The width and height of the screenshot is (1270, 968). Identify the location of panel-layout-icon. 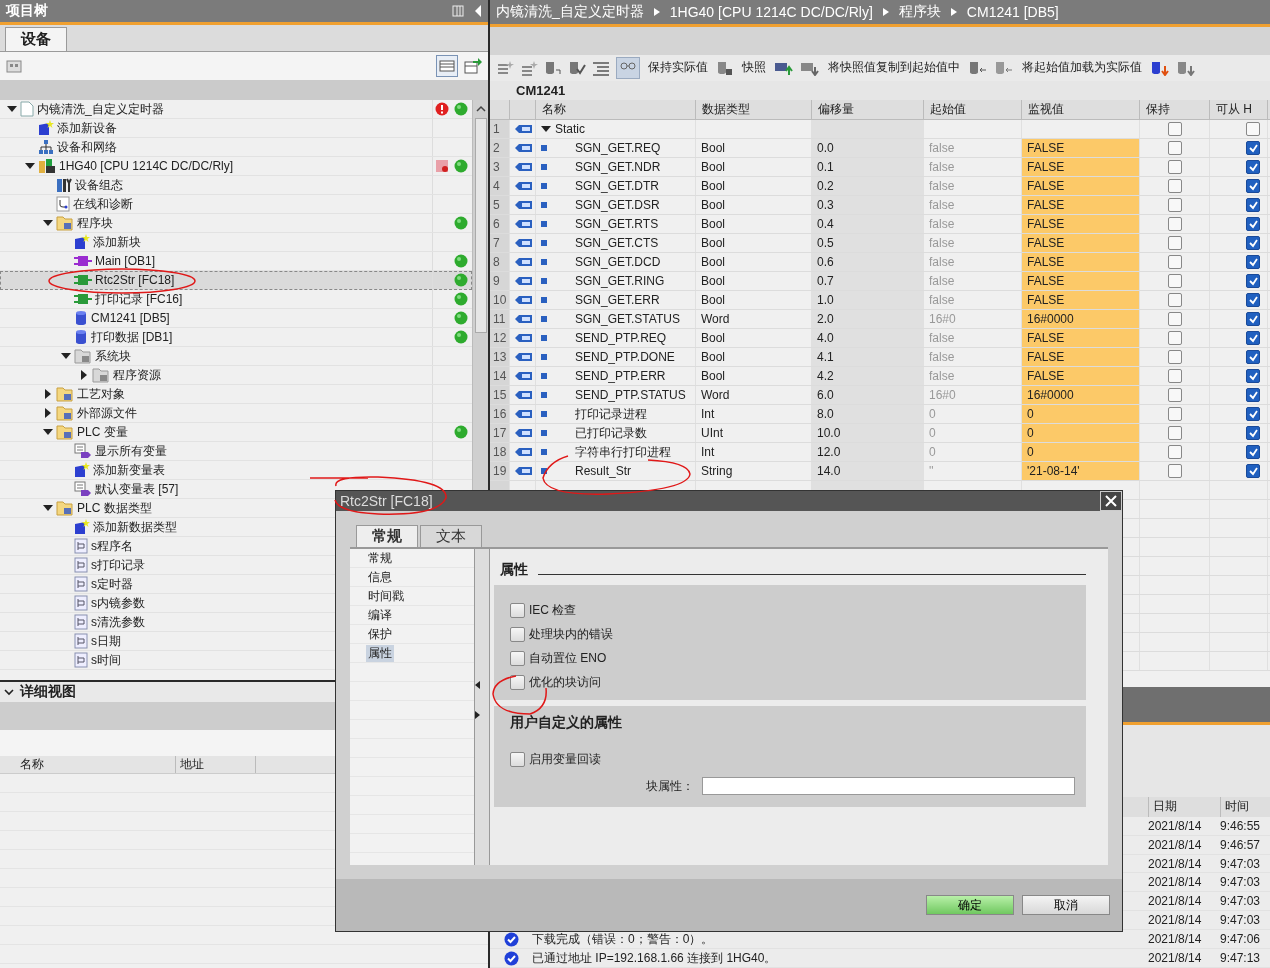
(458, 11).